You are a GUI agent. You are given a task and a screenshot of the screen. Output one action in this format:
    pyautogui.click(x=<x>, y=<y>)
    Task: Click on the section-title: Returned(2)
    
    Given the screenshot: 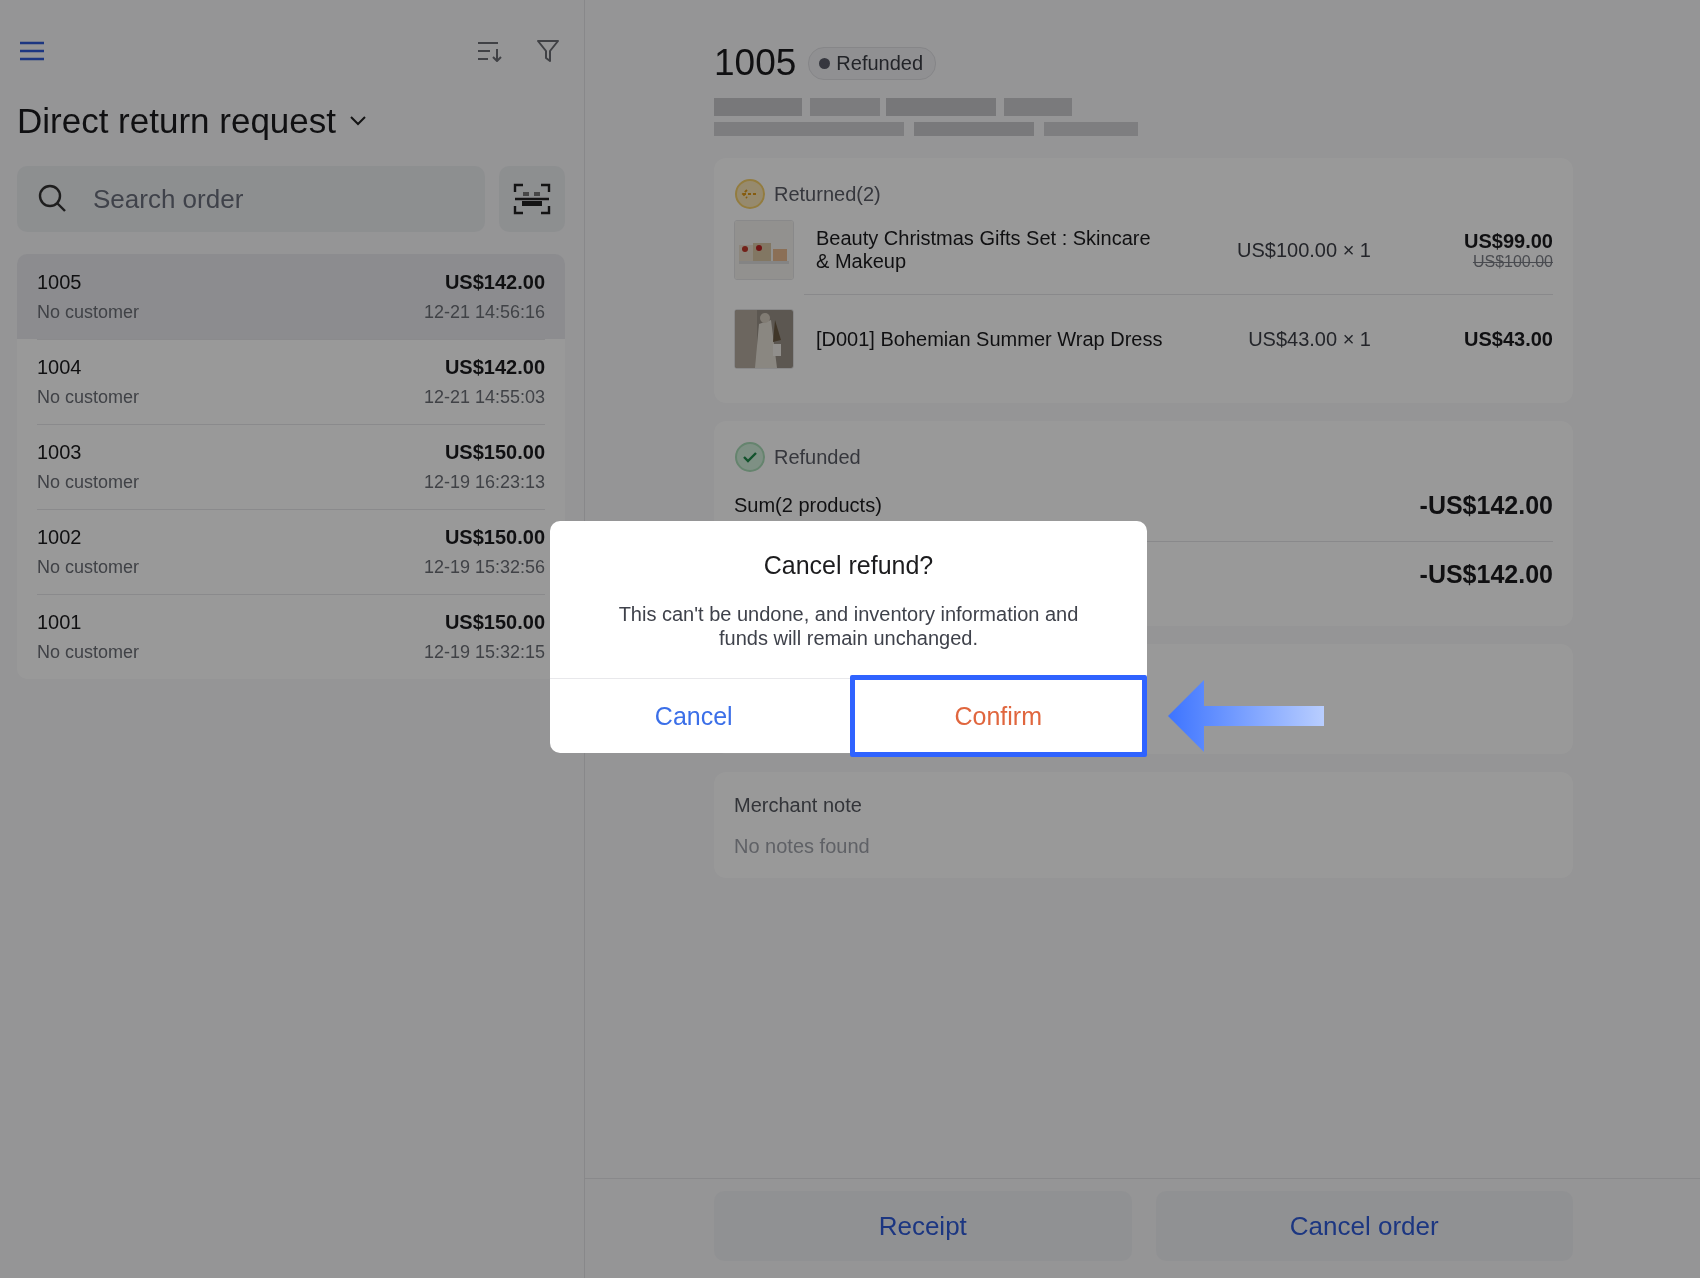 What is the action you would take?
    pyautogui.click(x=827, y=194)
    